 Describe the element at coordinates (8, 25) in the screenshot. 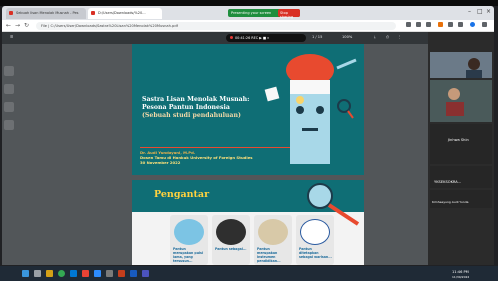

I see `back-icon: ←` at that location.